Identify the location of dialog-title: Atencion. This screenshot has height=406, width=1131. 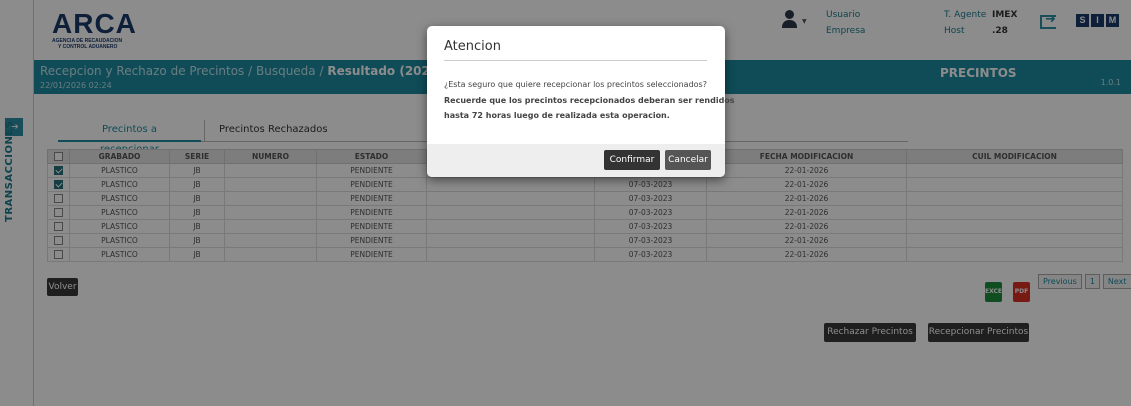
(472, 46).